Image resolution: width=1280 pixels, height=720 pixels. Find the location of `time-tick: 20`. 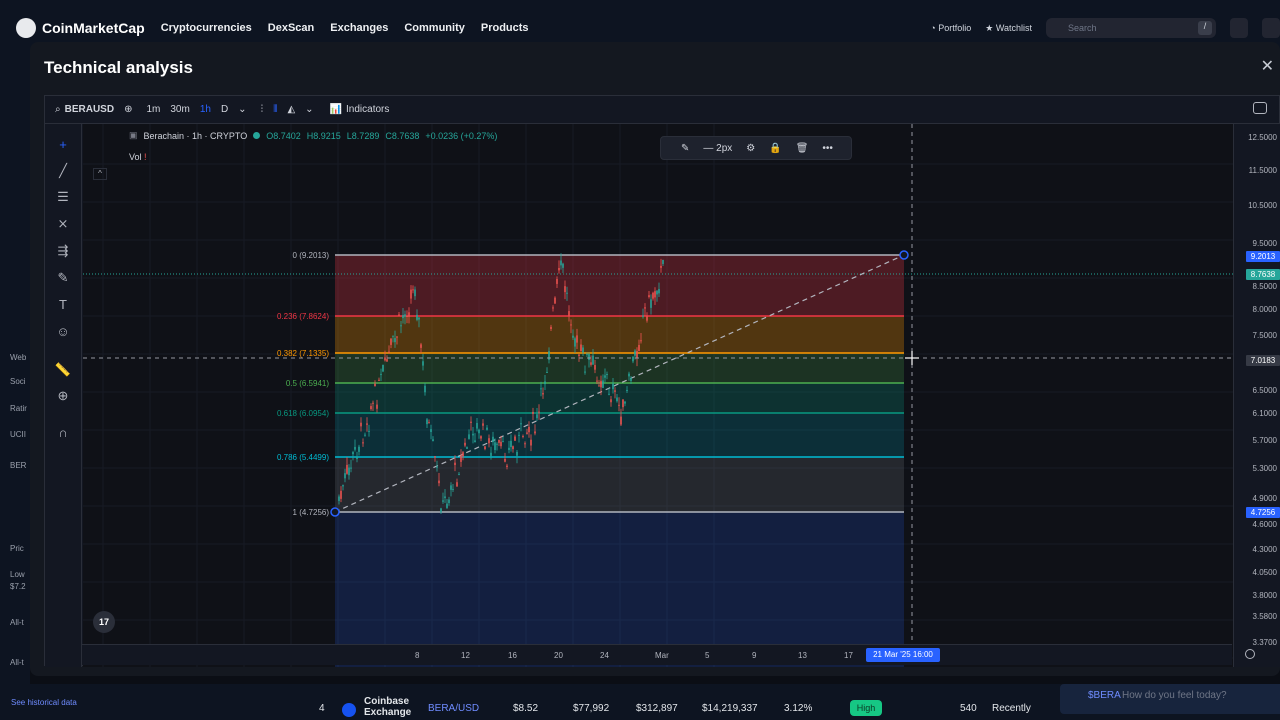

time-tick: 20 is located at coordinates (558, 655).